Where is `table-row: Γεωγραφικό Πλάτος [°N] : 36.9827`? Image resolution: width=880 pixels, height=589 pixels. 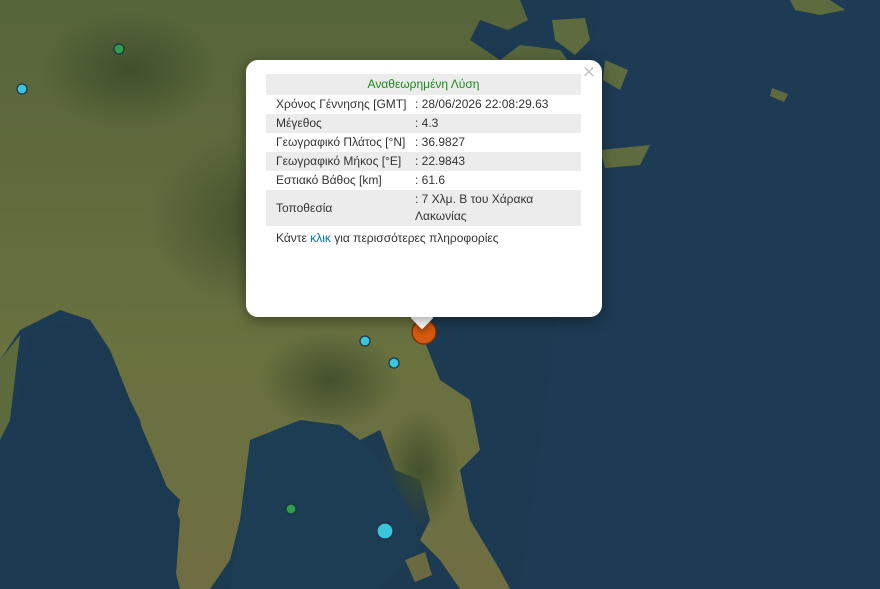 table-row: Γεωγραφικό Πλάτος [°N] : 36.9827 is located at coordinates (423, 142).